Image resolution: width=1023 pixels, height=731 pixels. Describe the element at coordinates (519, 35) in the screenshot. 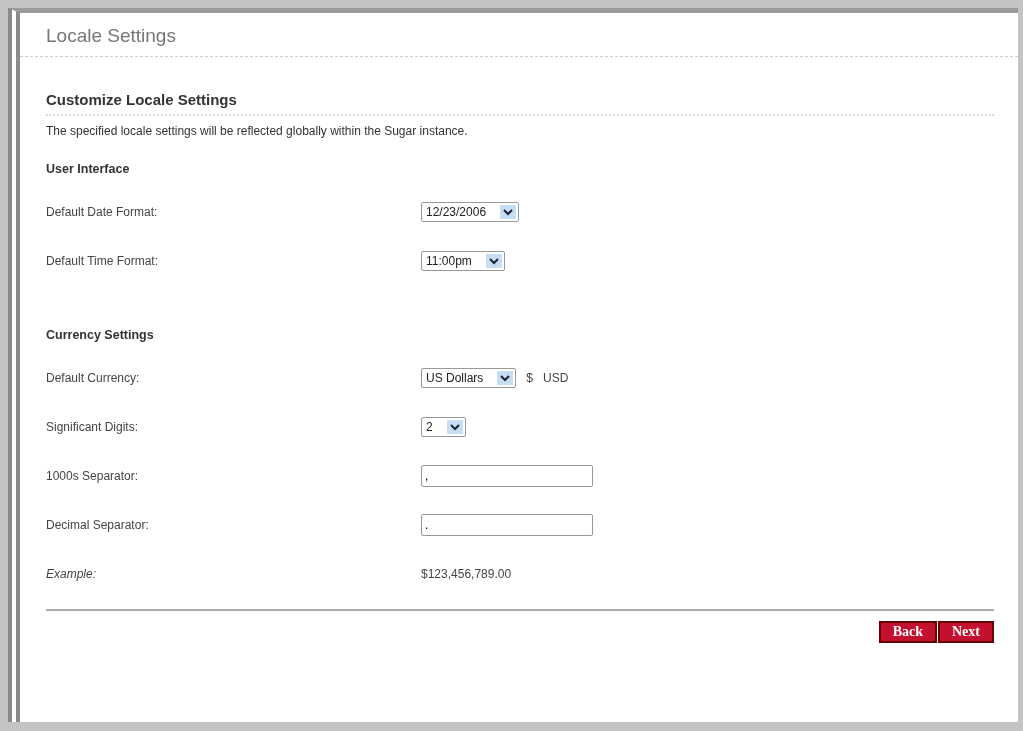

I see `page-title: Locale Settings` at that location.